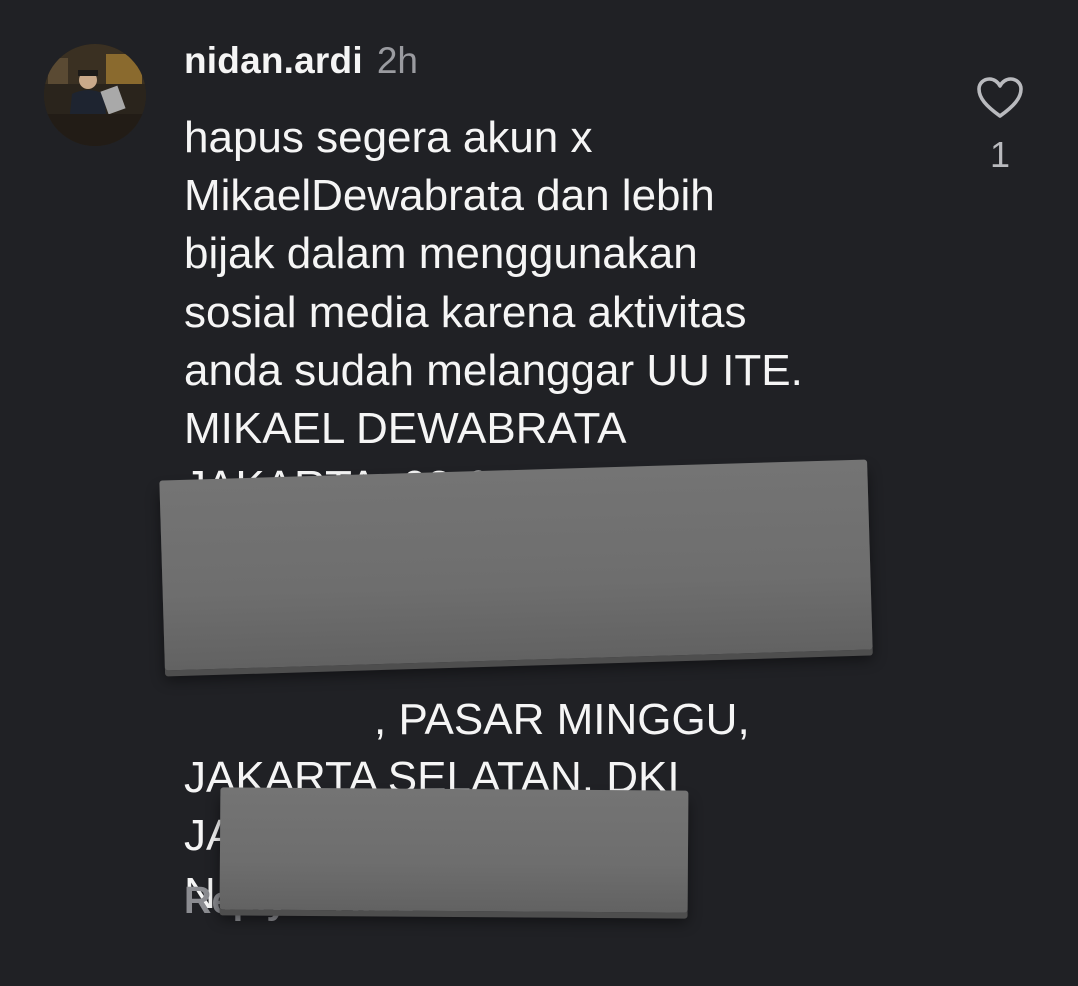 The image size is (1078, 986). What do you see at coordinates (493, 370) in the screenshot?
I see `comment-line: anda sudah melanggar UU ITE.` at bounding box center [493, 370].